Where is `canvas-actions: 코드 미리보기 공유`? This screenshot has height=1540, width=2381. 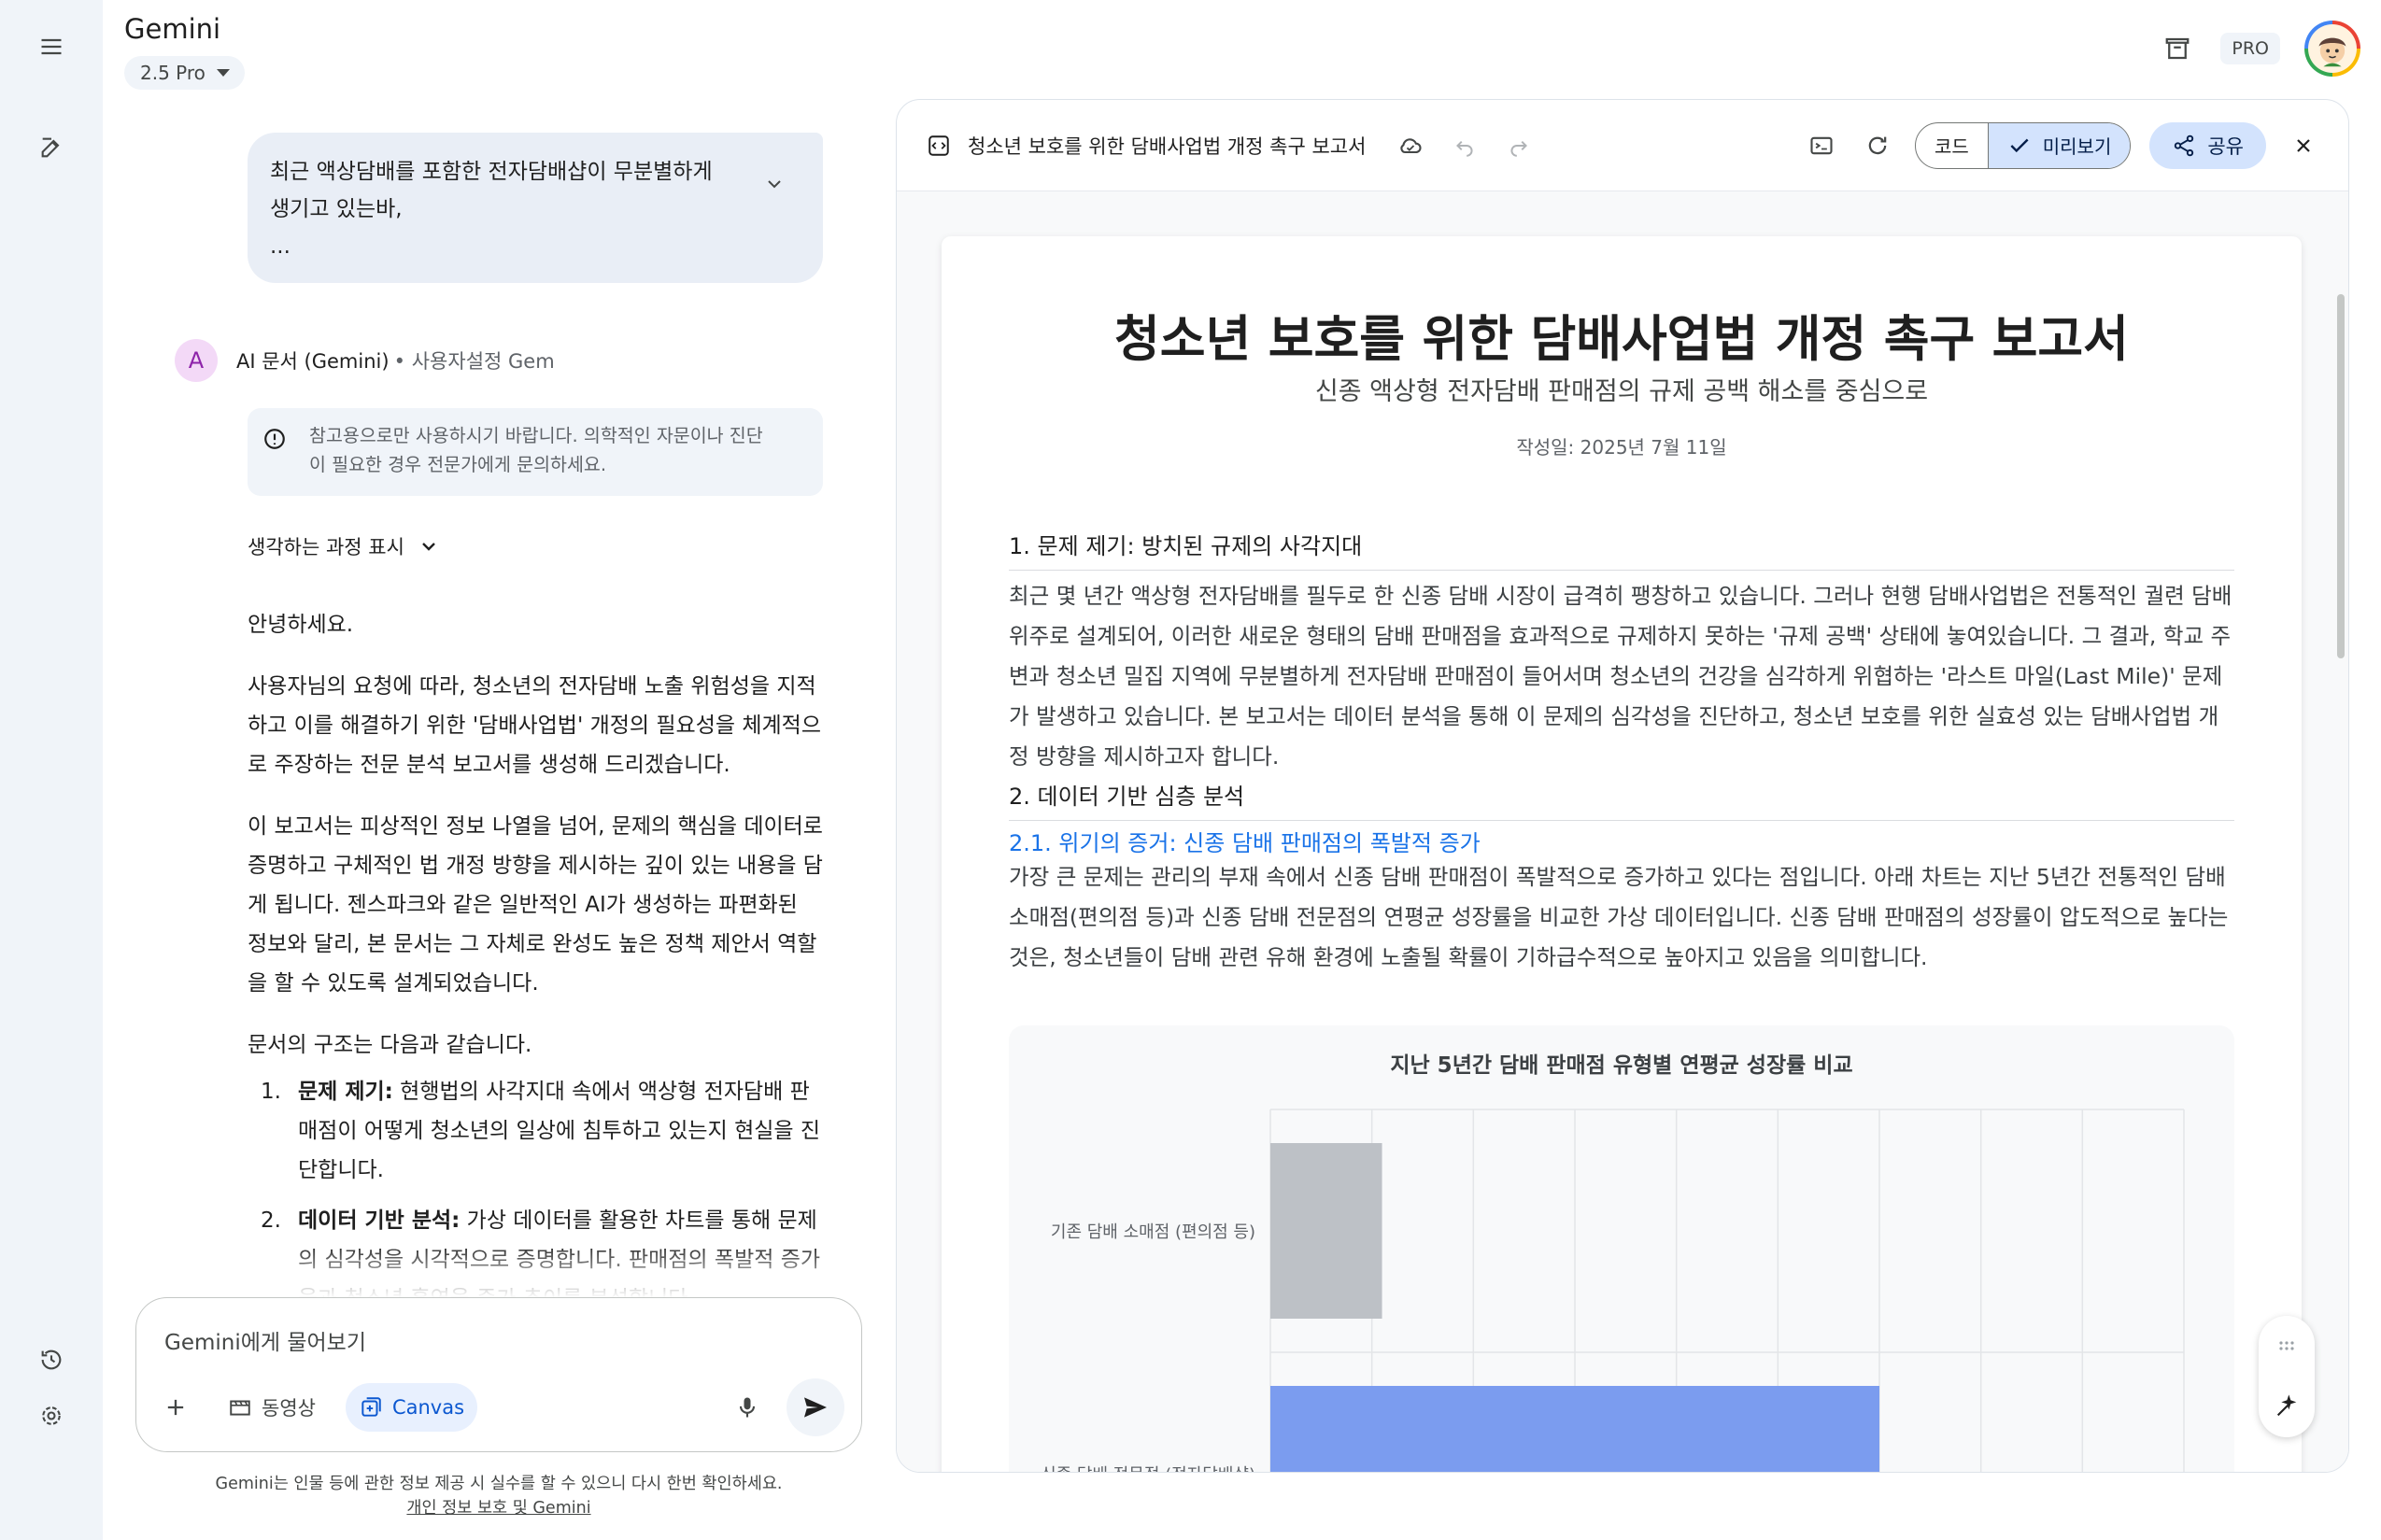 canvas-actions: 코드 미리보기 공유 is located at coordinates (2062, 145).